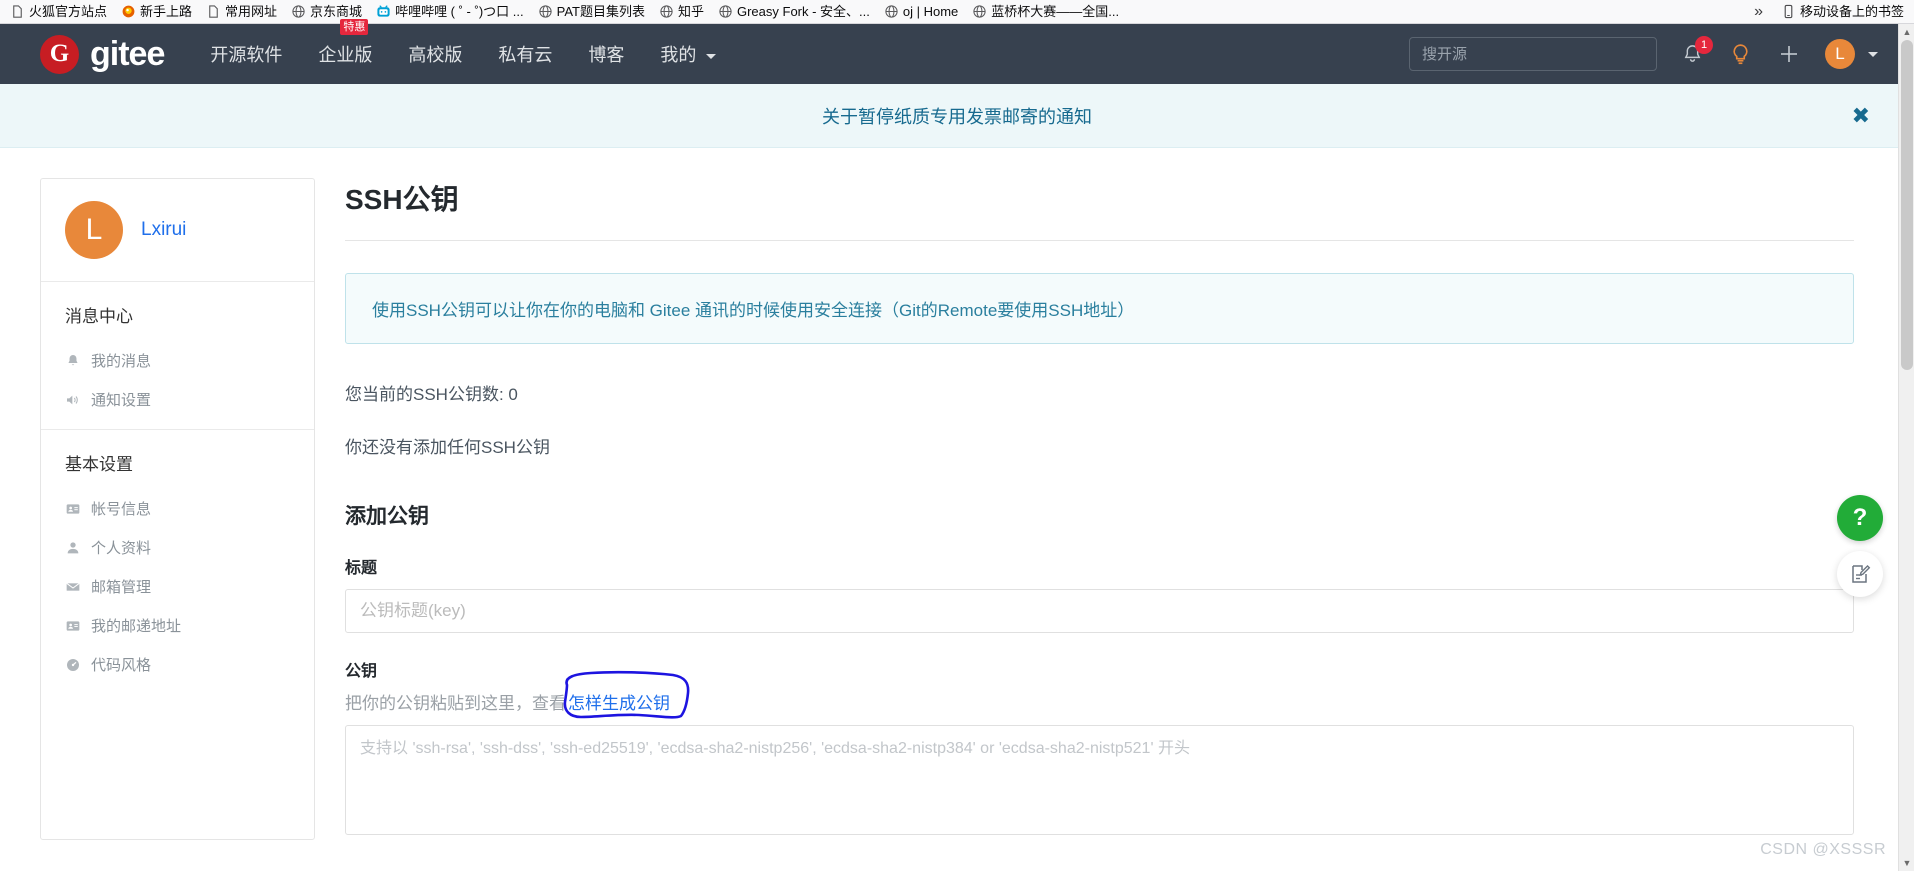 The image size is (1914, 871). What do you see at coordinates (361, 671) in the screenshot?
I see `key-field-label: 公钥` at bounding box center [361, 671].